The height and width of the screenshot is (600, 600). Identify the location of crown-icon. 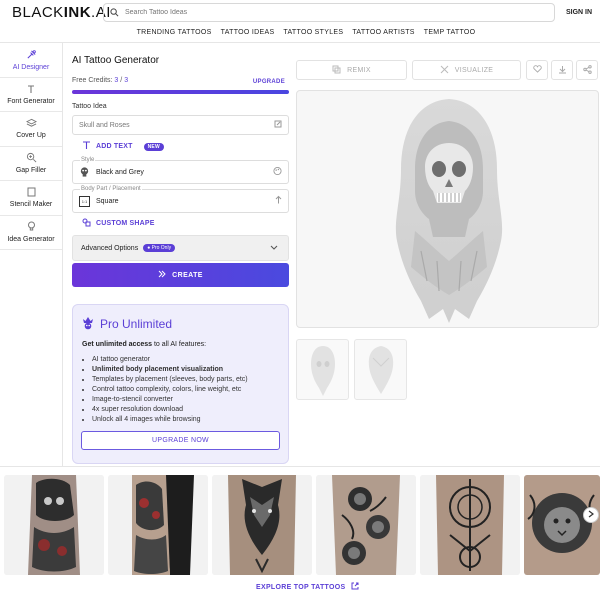
(88, 324).